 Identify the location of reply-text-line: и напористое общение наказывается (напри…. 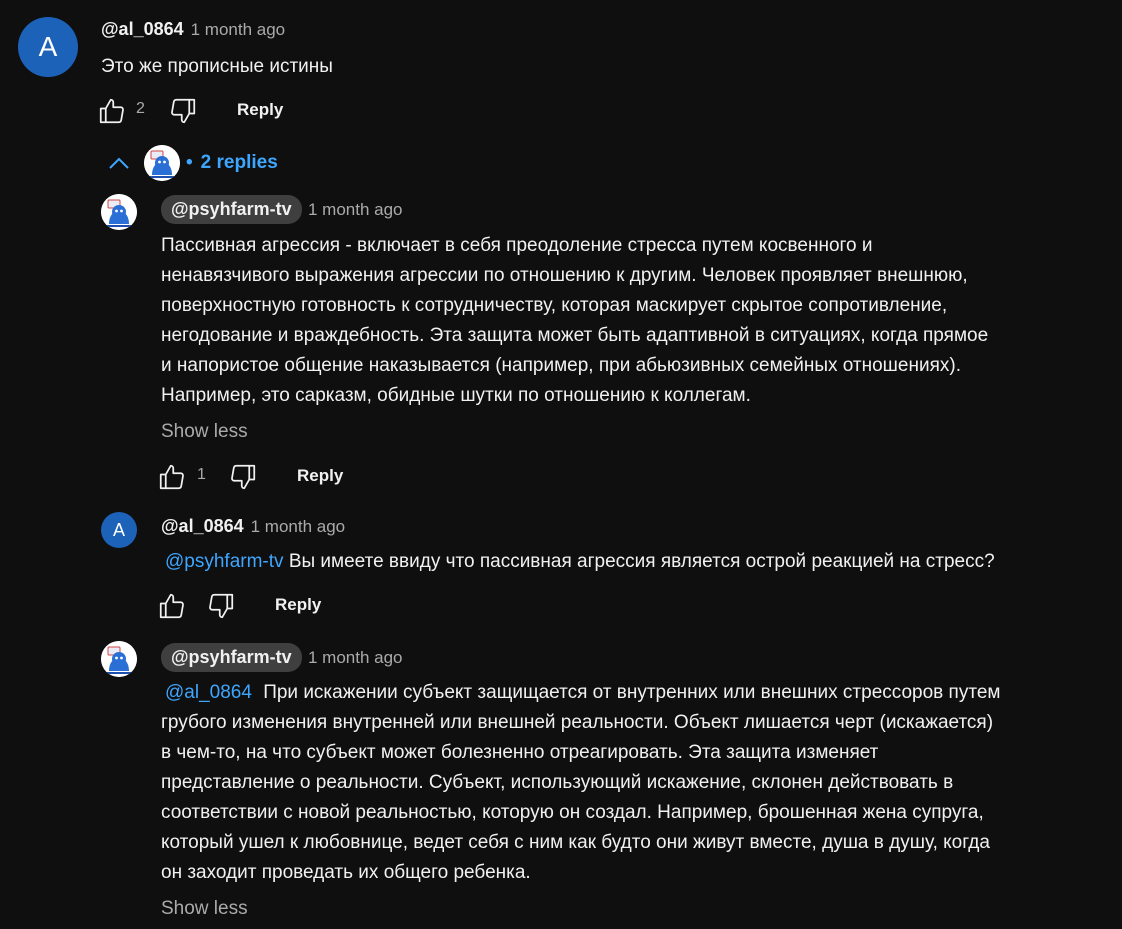
(561, 365).